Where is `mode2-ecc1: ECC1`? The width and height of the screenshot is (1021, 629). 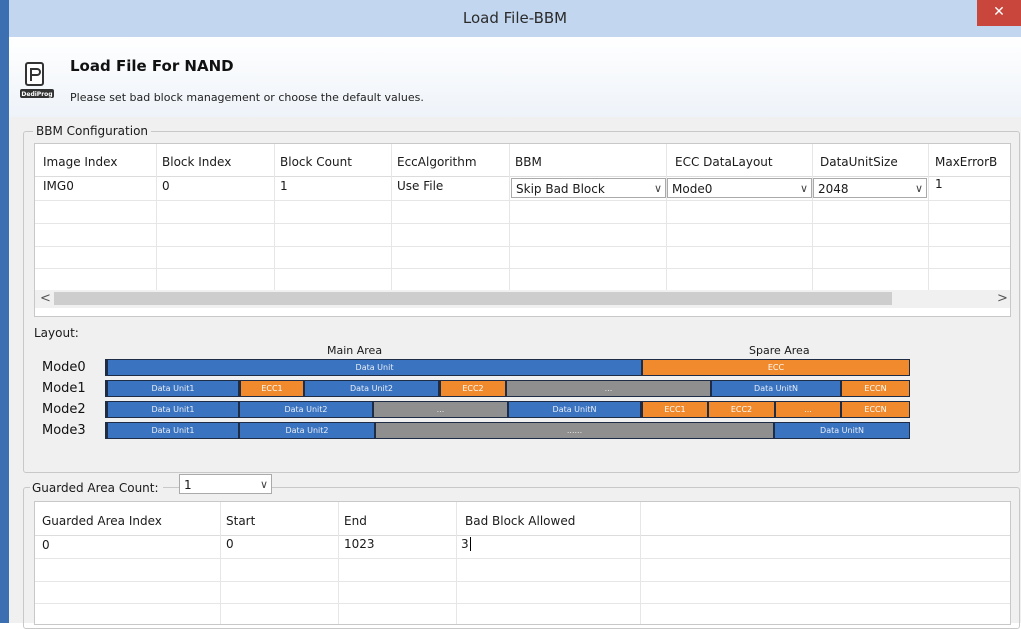 mode2-ecc1: ECC1 is located at coordinates (675, 409).